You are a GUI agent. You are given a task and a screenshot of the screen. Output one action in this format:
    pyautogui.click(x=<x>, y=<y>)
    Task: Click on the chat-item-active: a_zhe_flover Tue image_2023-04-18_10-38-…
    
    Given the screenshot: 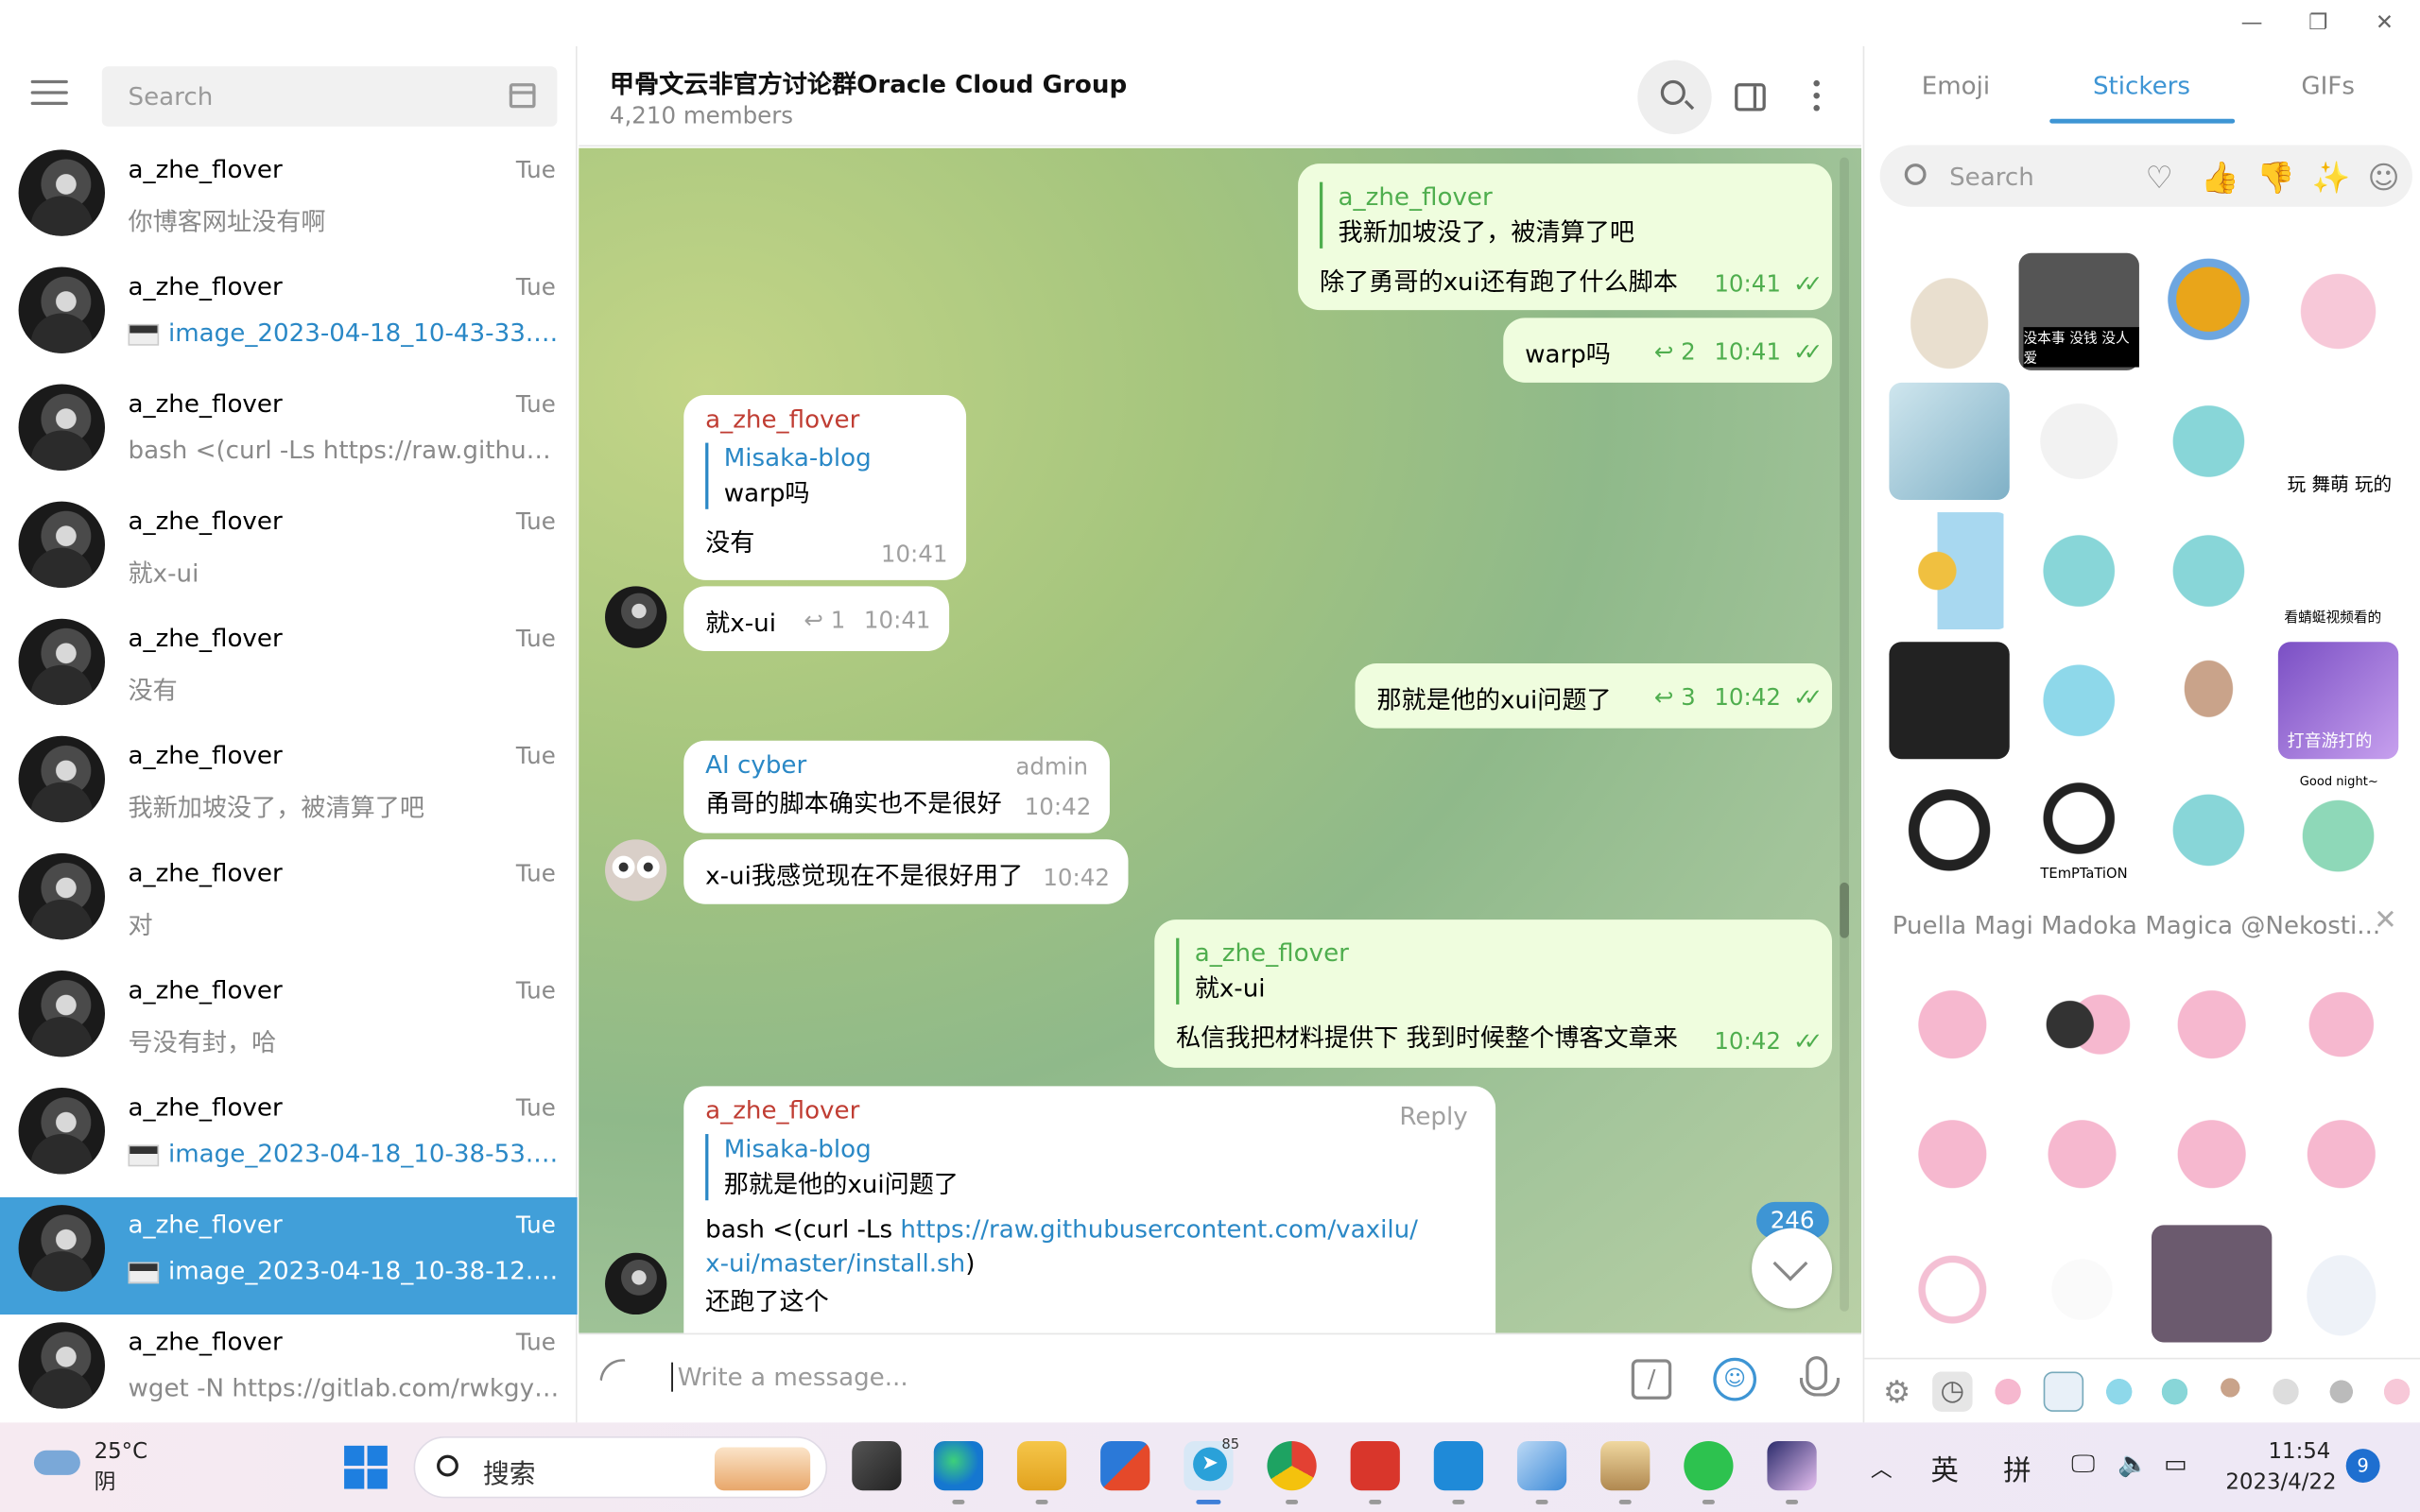 What is the action you would take?
    pyautogui.click(x=289, y=1255)
    